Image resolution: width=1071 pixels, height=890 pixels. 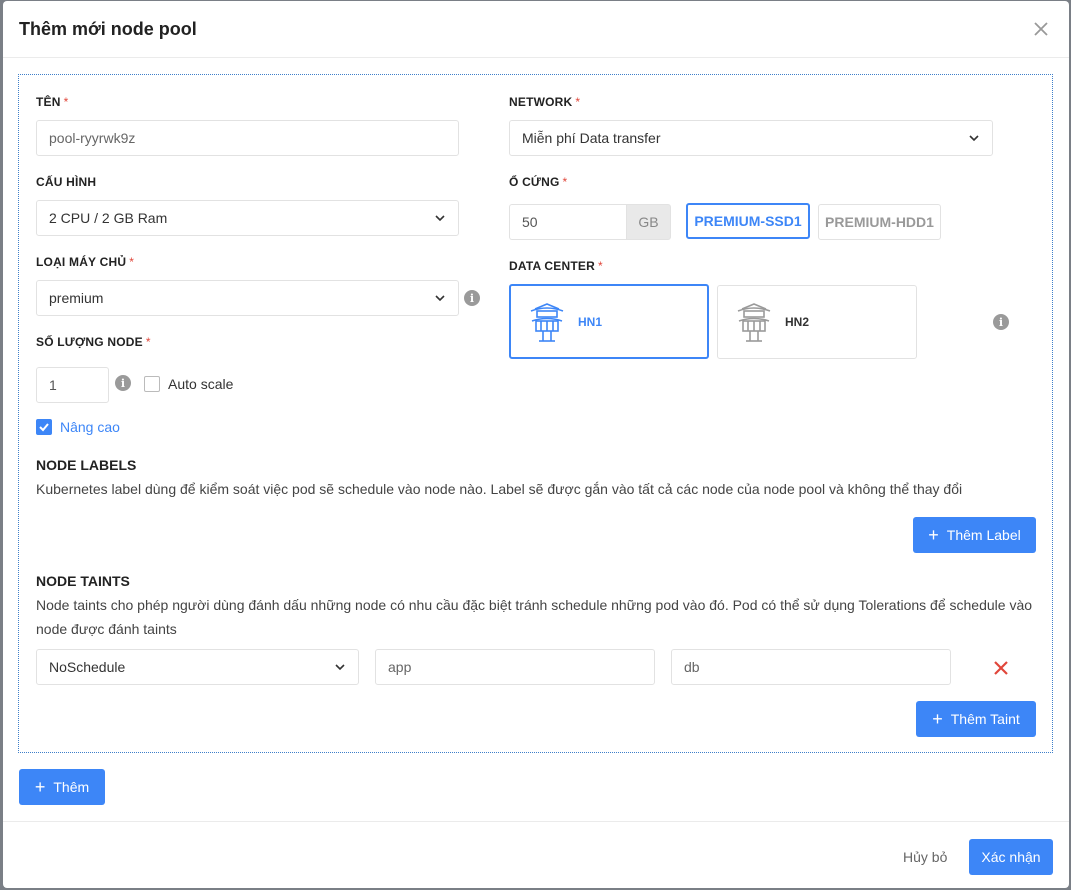 I want to click on add-taint-button-text: Thêm Taint, so click(x=985, y=719).